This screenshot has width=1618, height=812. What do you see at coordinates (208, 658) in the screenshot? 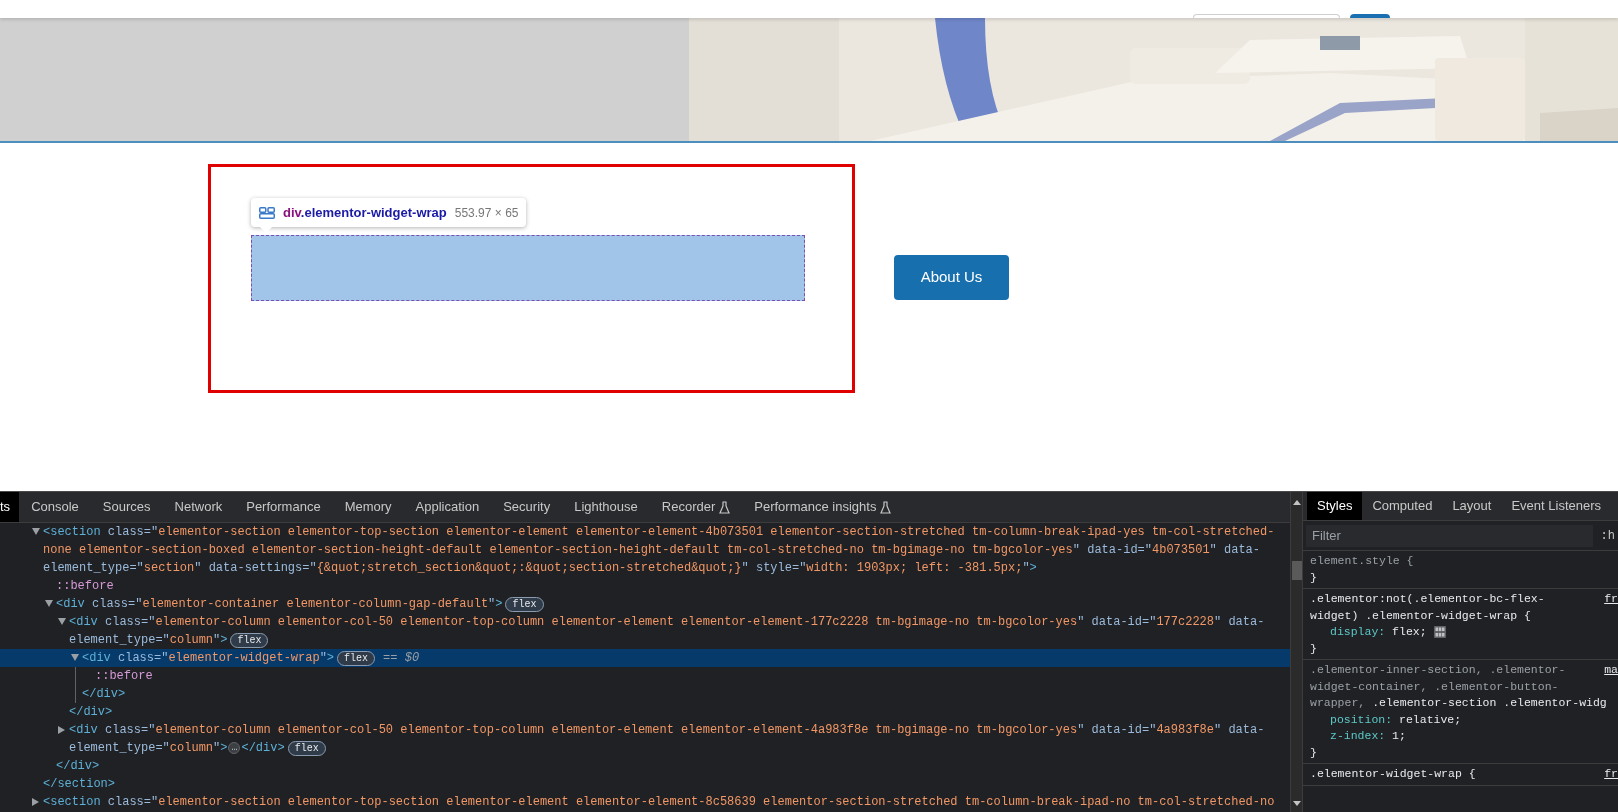
I see `code-text: <div class="elementor-widget-wrap">` at bounding box center [208, 658].